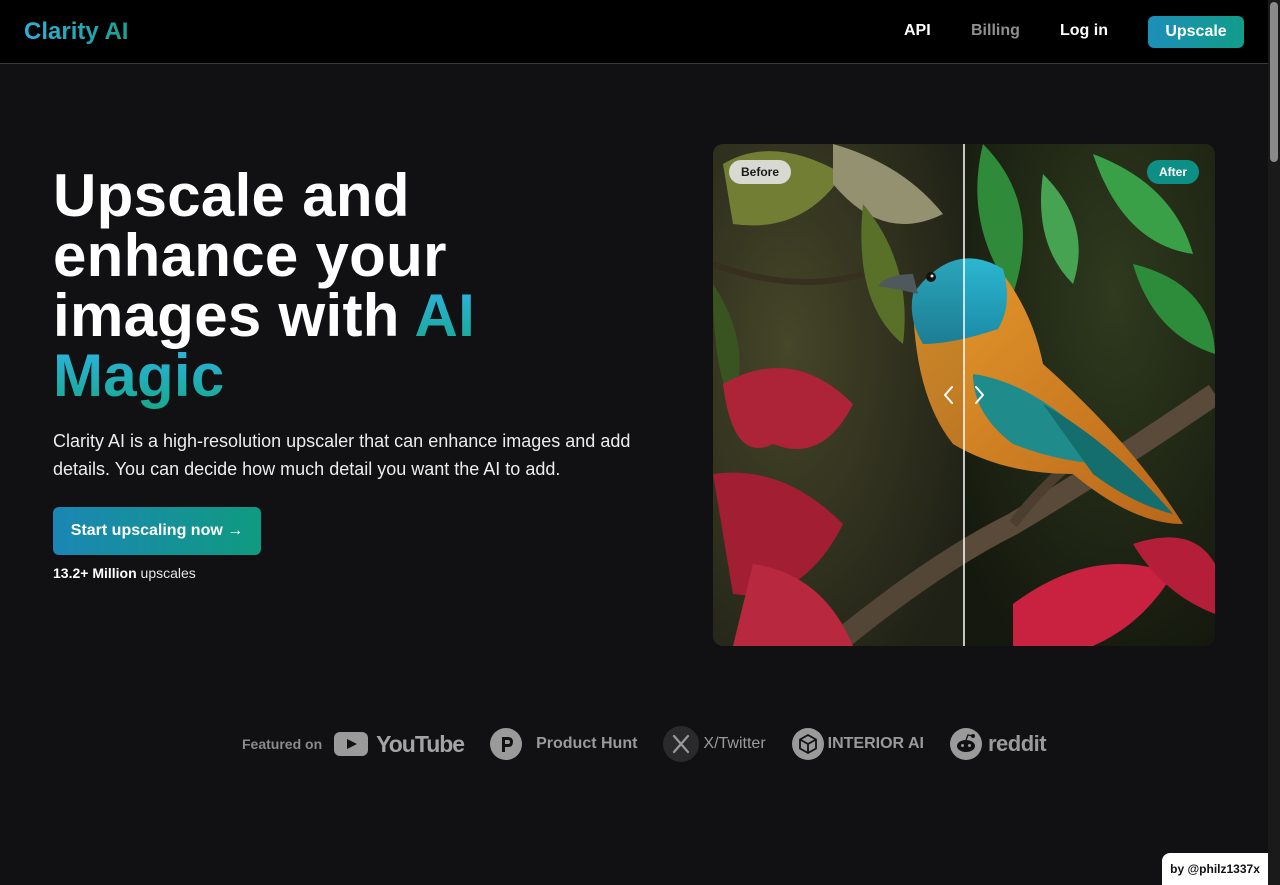 This screenshot has width=1280, height=885. I want to click on after-badge: After, so click(1172, 172).